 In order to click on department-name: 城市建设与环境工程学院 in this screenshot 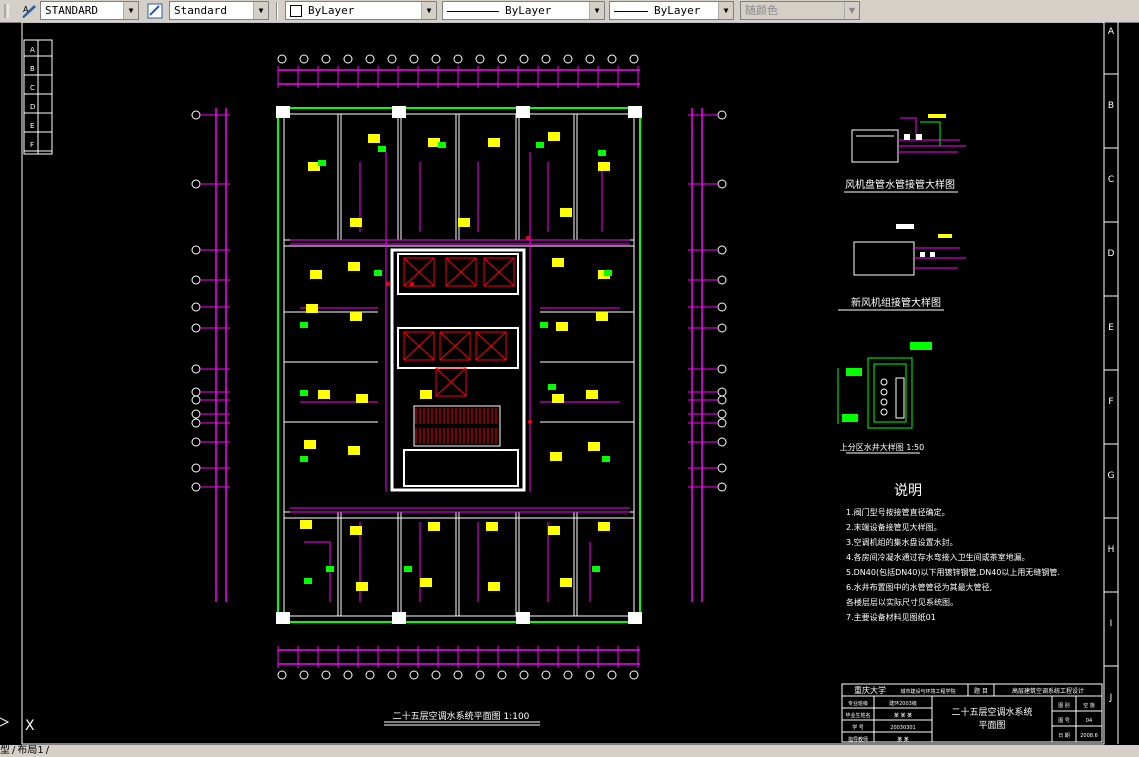, I will do `click(927, 691)`.